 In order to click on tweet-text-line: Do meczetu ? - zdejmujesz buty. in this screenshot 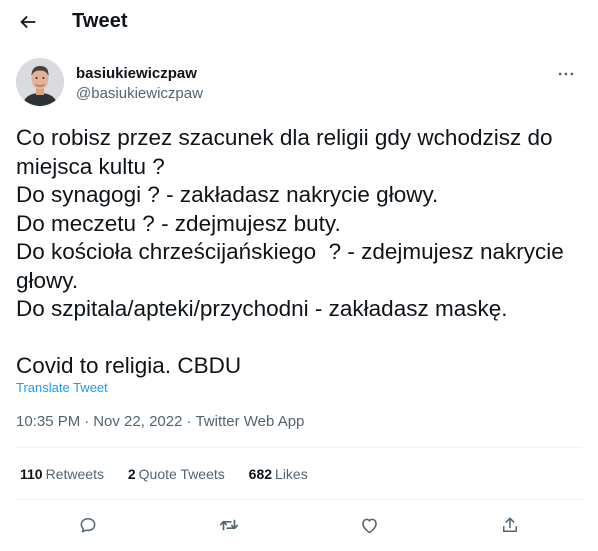, I will do `click(178, 223)`.